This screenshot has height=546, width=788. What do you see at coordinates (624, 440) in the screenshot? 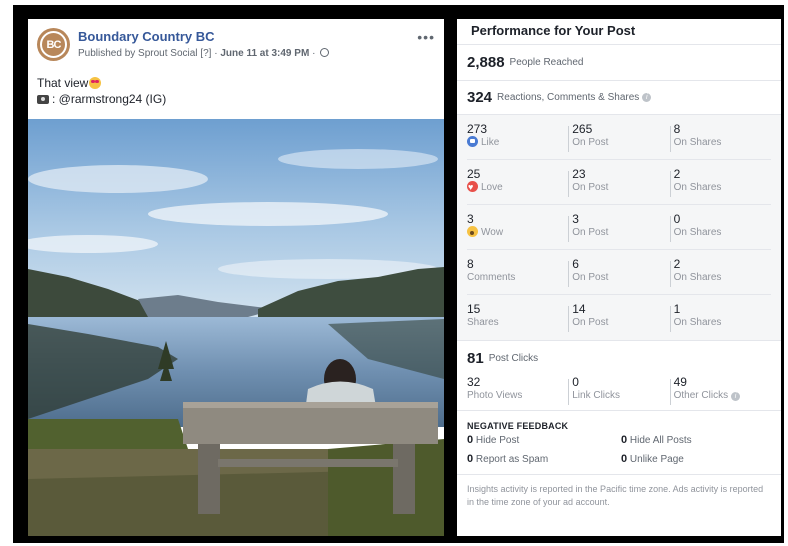
I see `hide-all-posts-value: 0` at bounding box center [624, 440].